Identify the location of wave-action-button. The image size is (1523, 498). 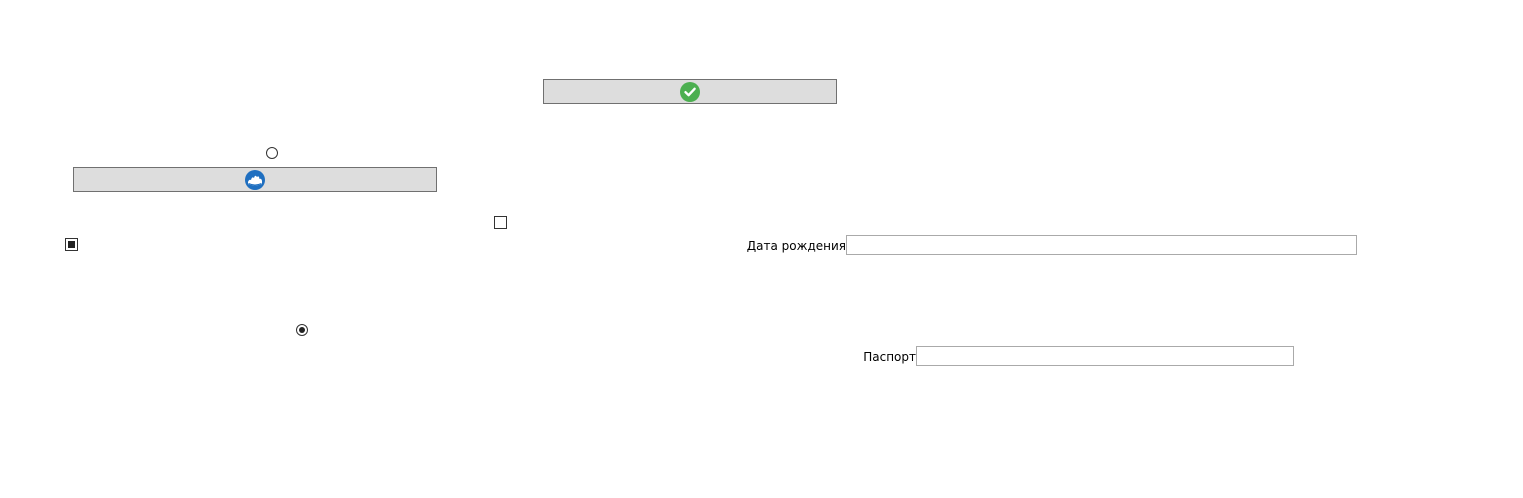
(255, 179).